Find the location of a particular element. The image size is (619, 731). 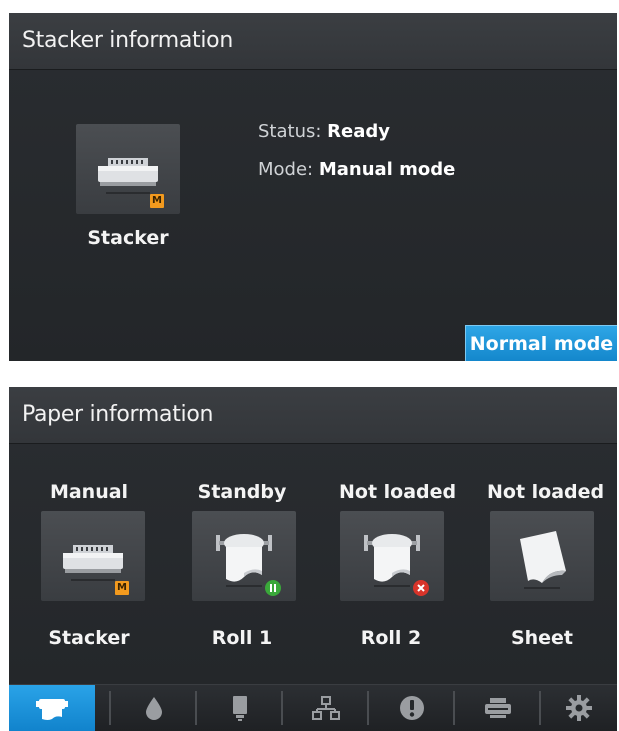

source-state-label: Standby is located at coordinates (242, 492).